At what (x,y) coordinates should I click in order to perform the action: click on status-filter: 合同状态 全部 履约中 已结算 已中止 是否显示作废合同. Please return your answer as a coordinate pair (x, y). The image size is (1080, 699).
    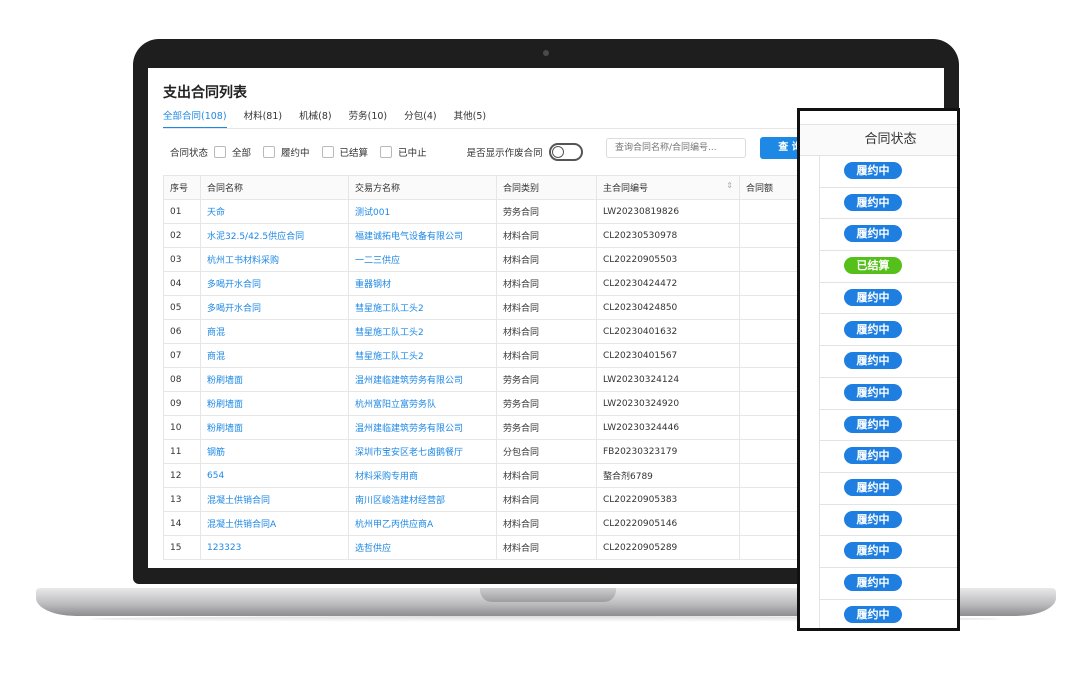
    Looking at the image, I should click on (376, 152).